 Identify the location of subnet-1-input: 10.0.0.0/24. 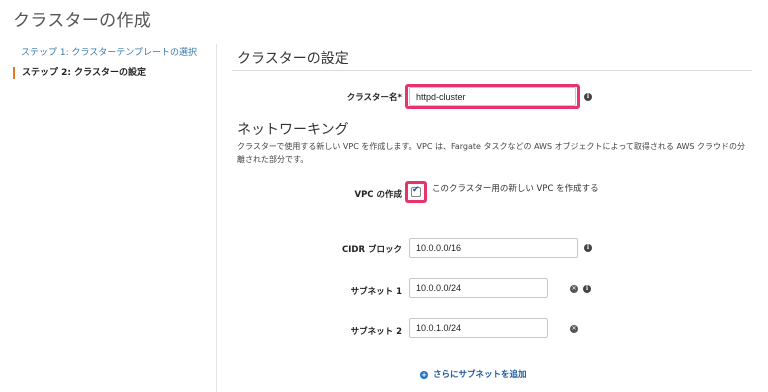
(478, 288).